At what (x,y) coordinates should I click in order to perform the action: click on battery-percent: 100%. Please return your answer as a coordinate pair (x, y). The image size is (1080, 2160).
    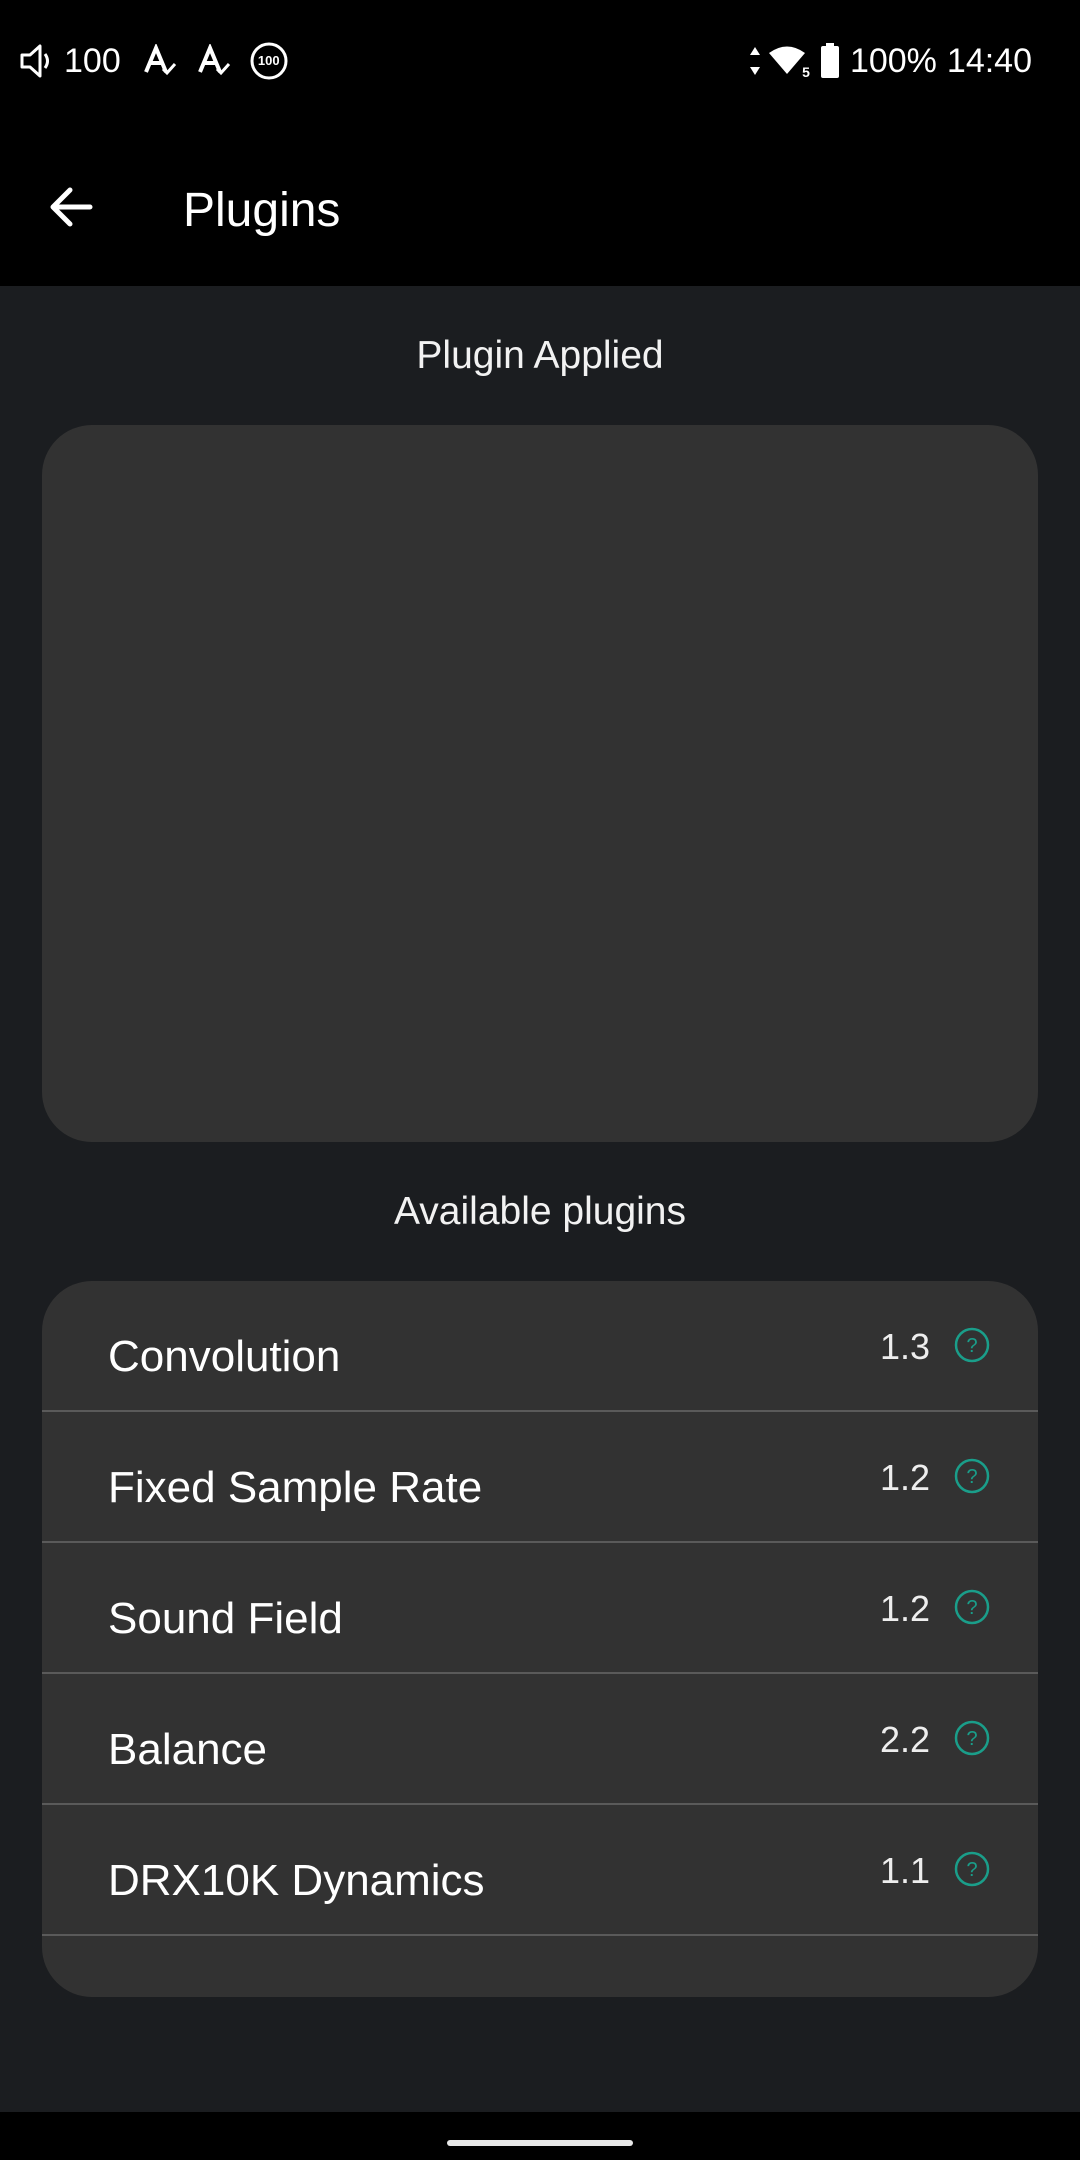
    Looking at the image, I should click on (893, 61).